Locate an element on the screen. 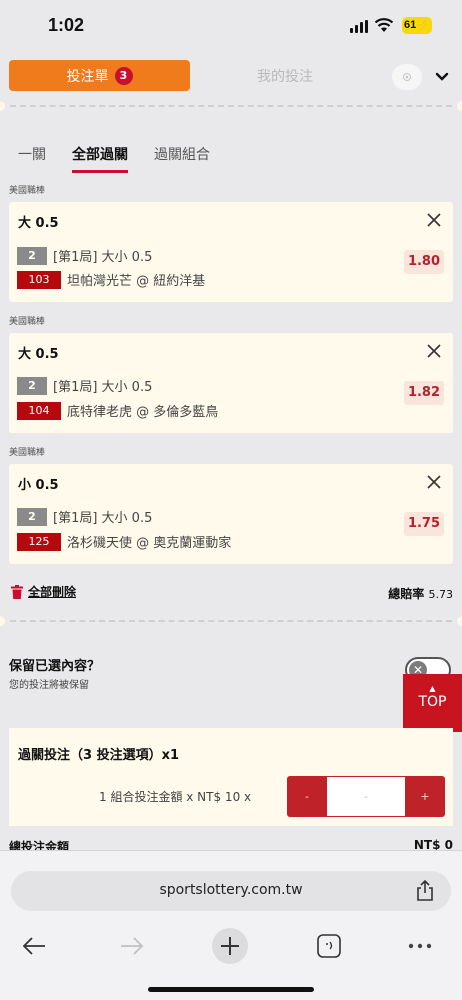 This screenshot has height=1000, width=462. delete-all-button: 全部刪除 is located at coordinates (232, 591).